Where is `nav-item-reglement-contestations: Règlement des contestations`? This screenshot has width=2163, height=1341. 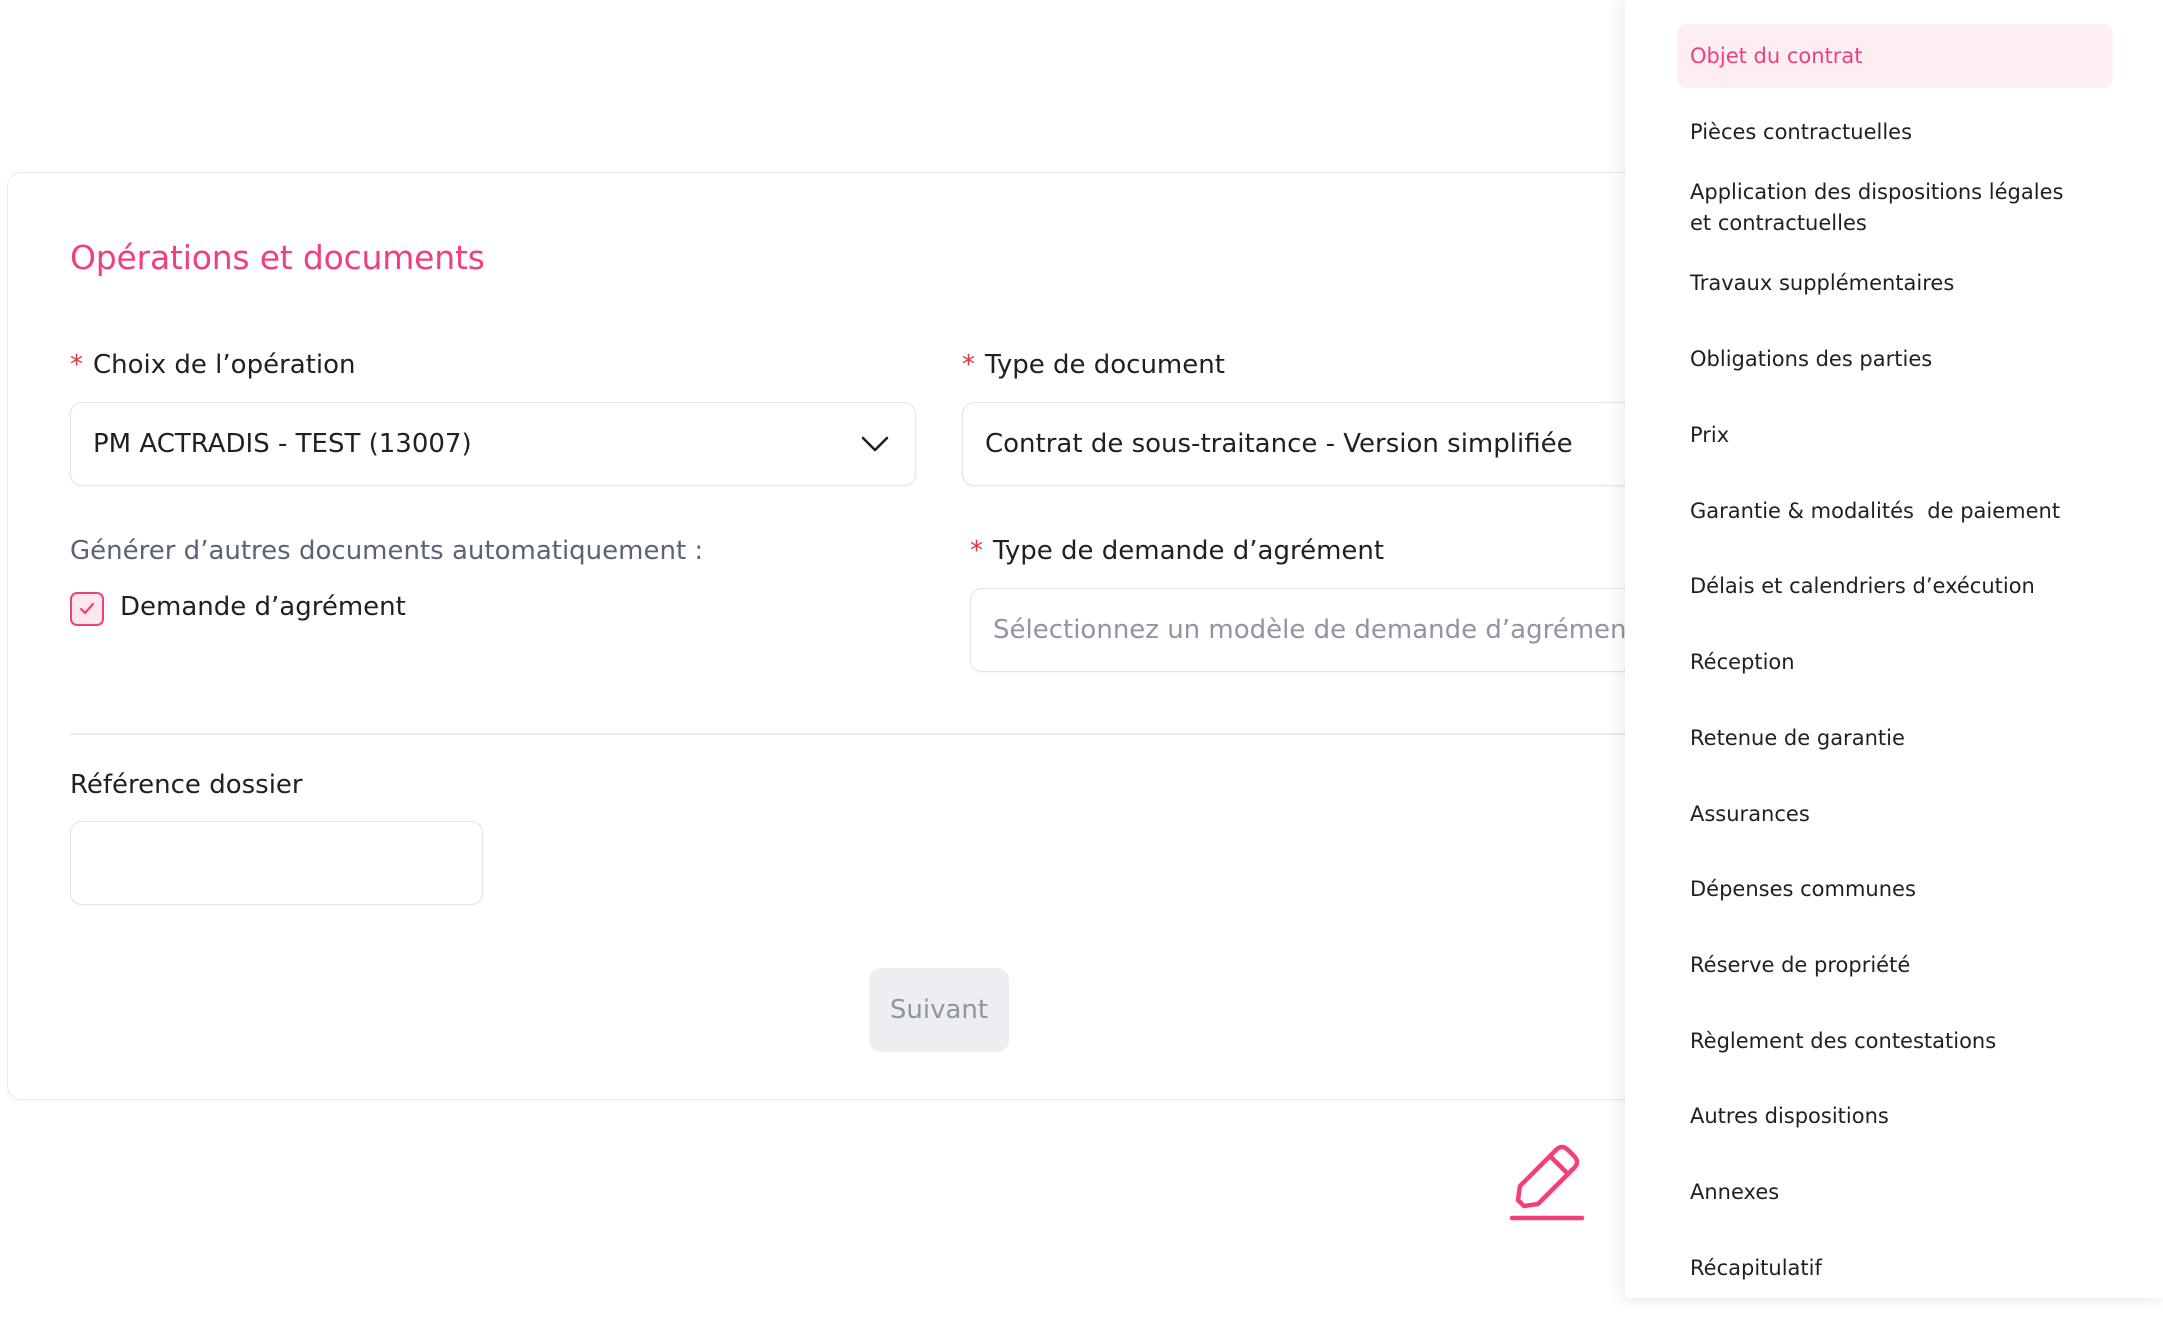 nav-item-reglement-contestations: Règlement des contestations is located at coordinates (1890, 1041).